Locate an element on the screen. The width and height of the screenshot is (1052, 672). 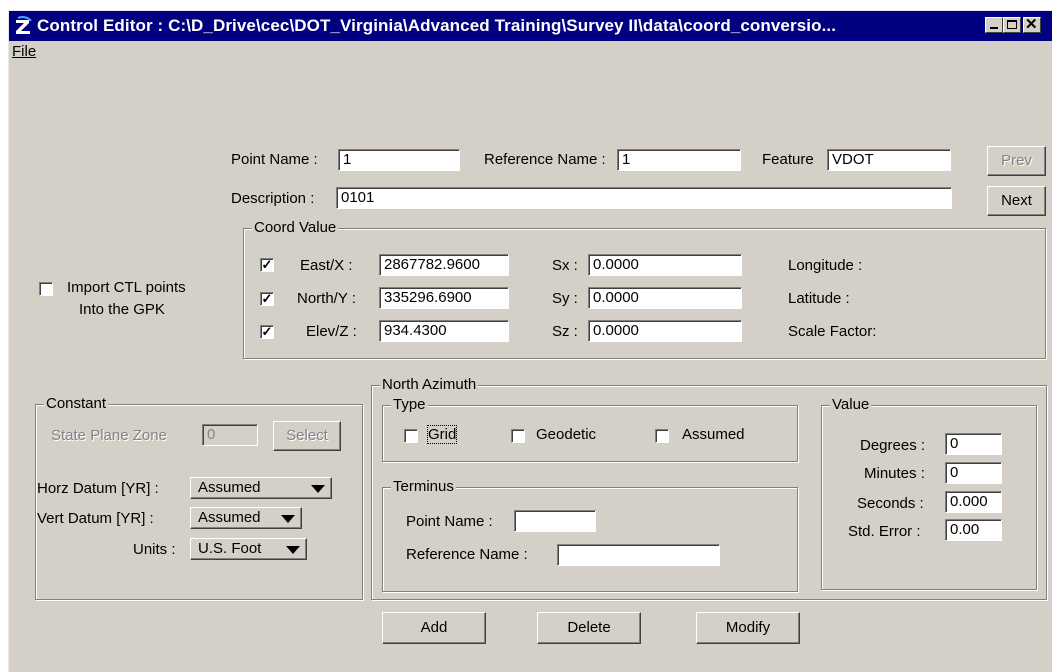
maximize-button is located at coordinates (1012, 25).